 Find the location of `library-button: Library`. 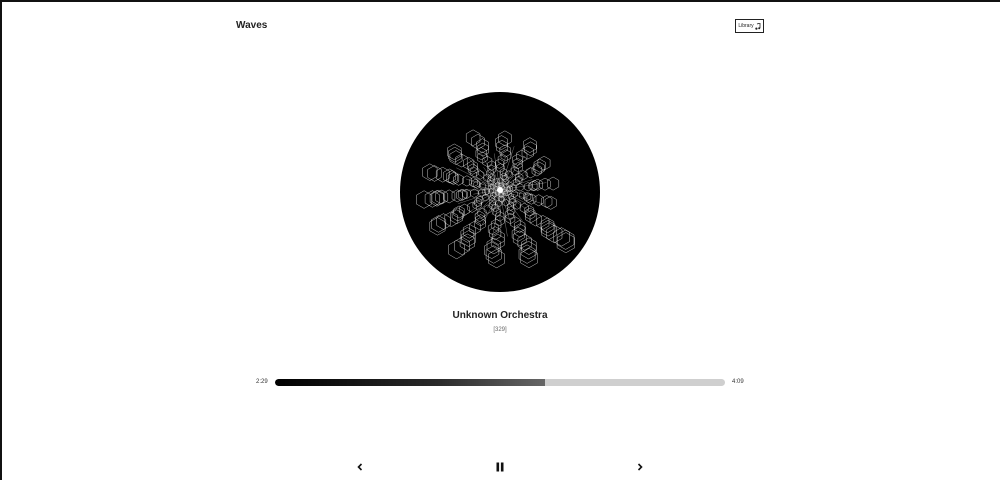

library-button: Library is located at coordinates (749, 26).